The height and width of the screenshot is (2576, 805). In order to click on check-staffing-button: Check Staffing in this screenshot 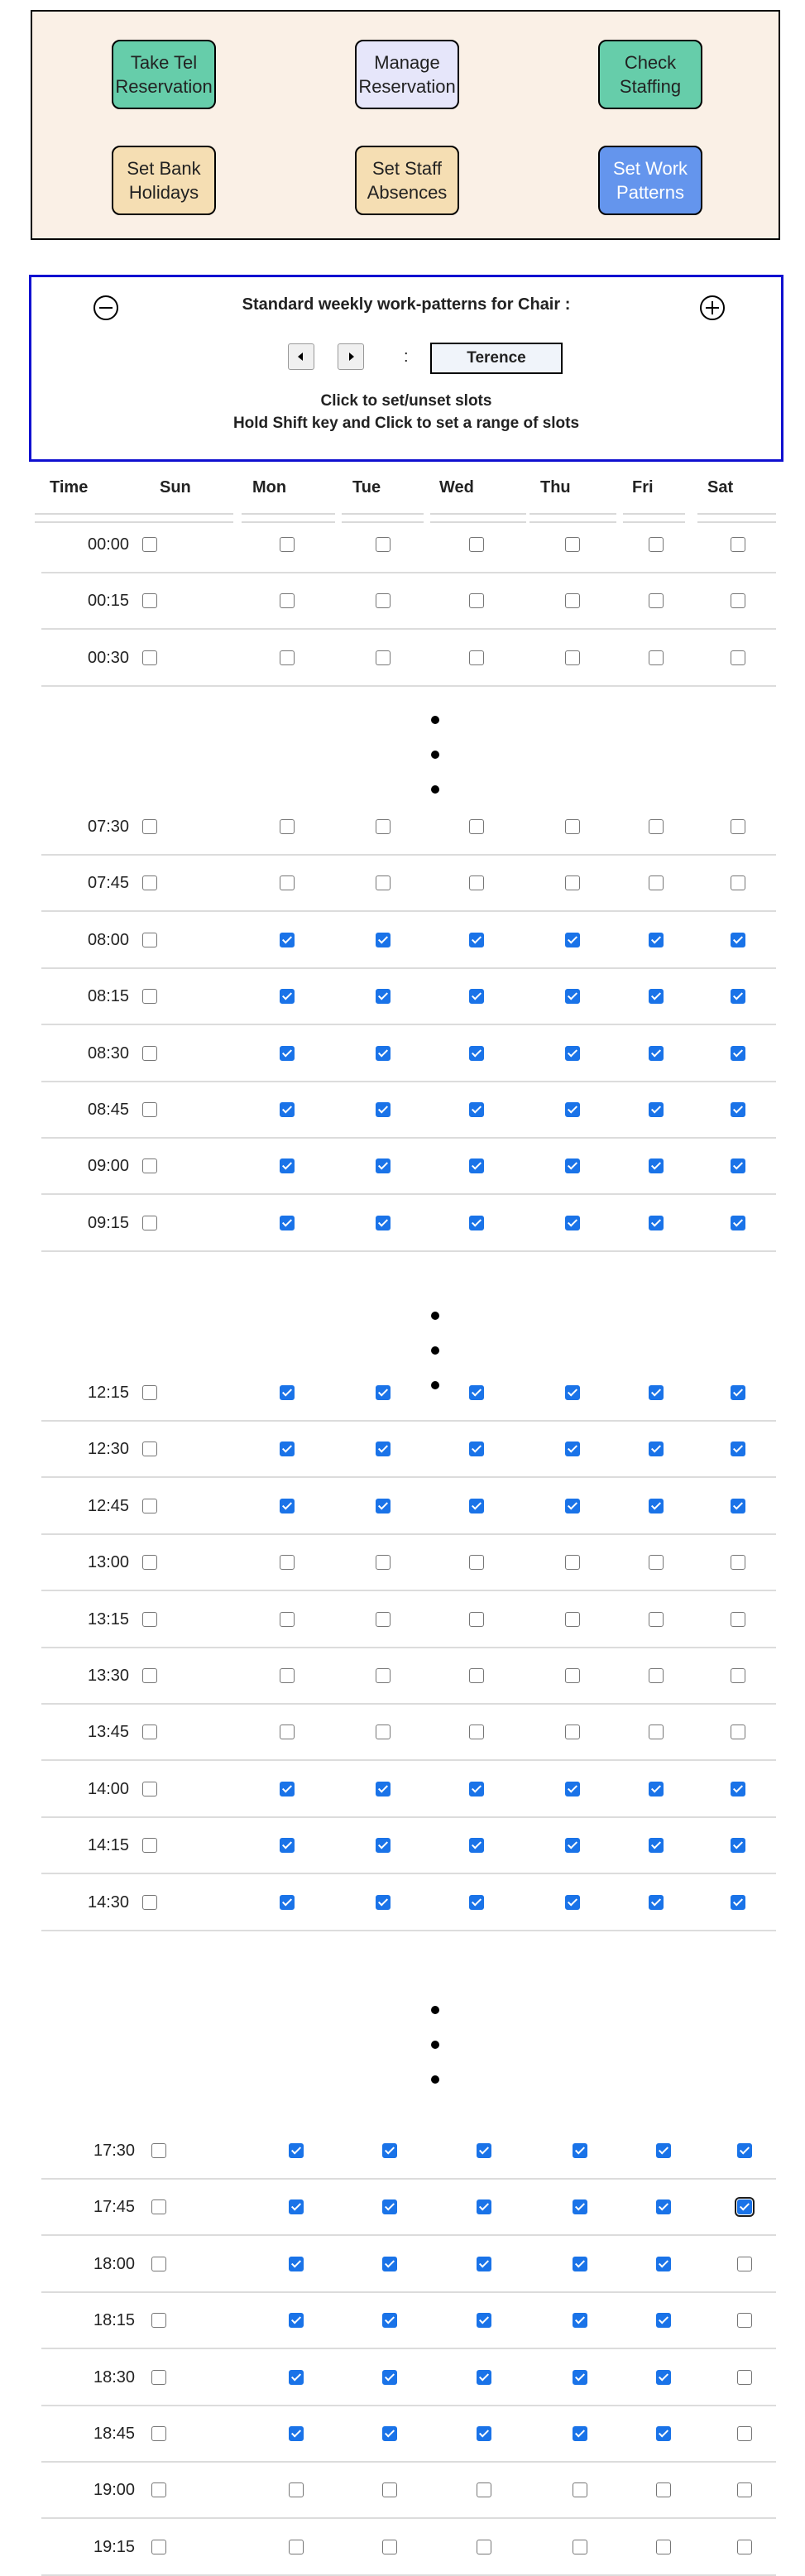, I will do `click(650, 75)`.